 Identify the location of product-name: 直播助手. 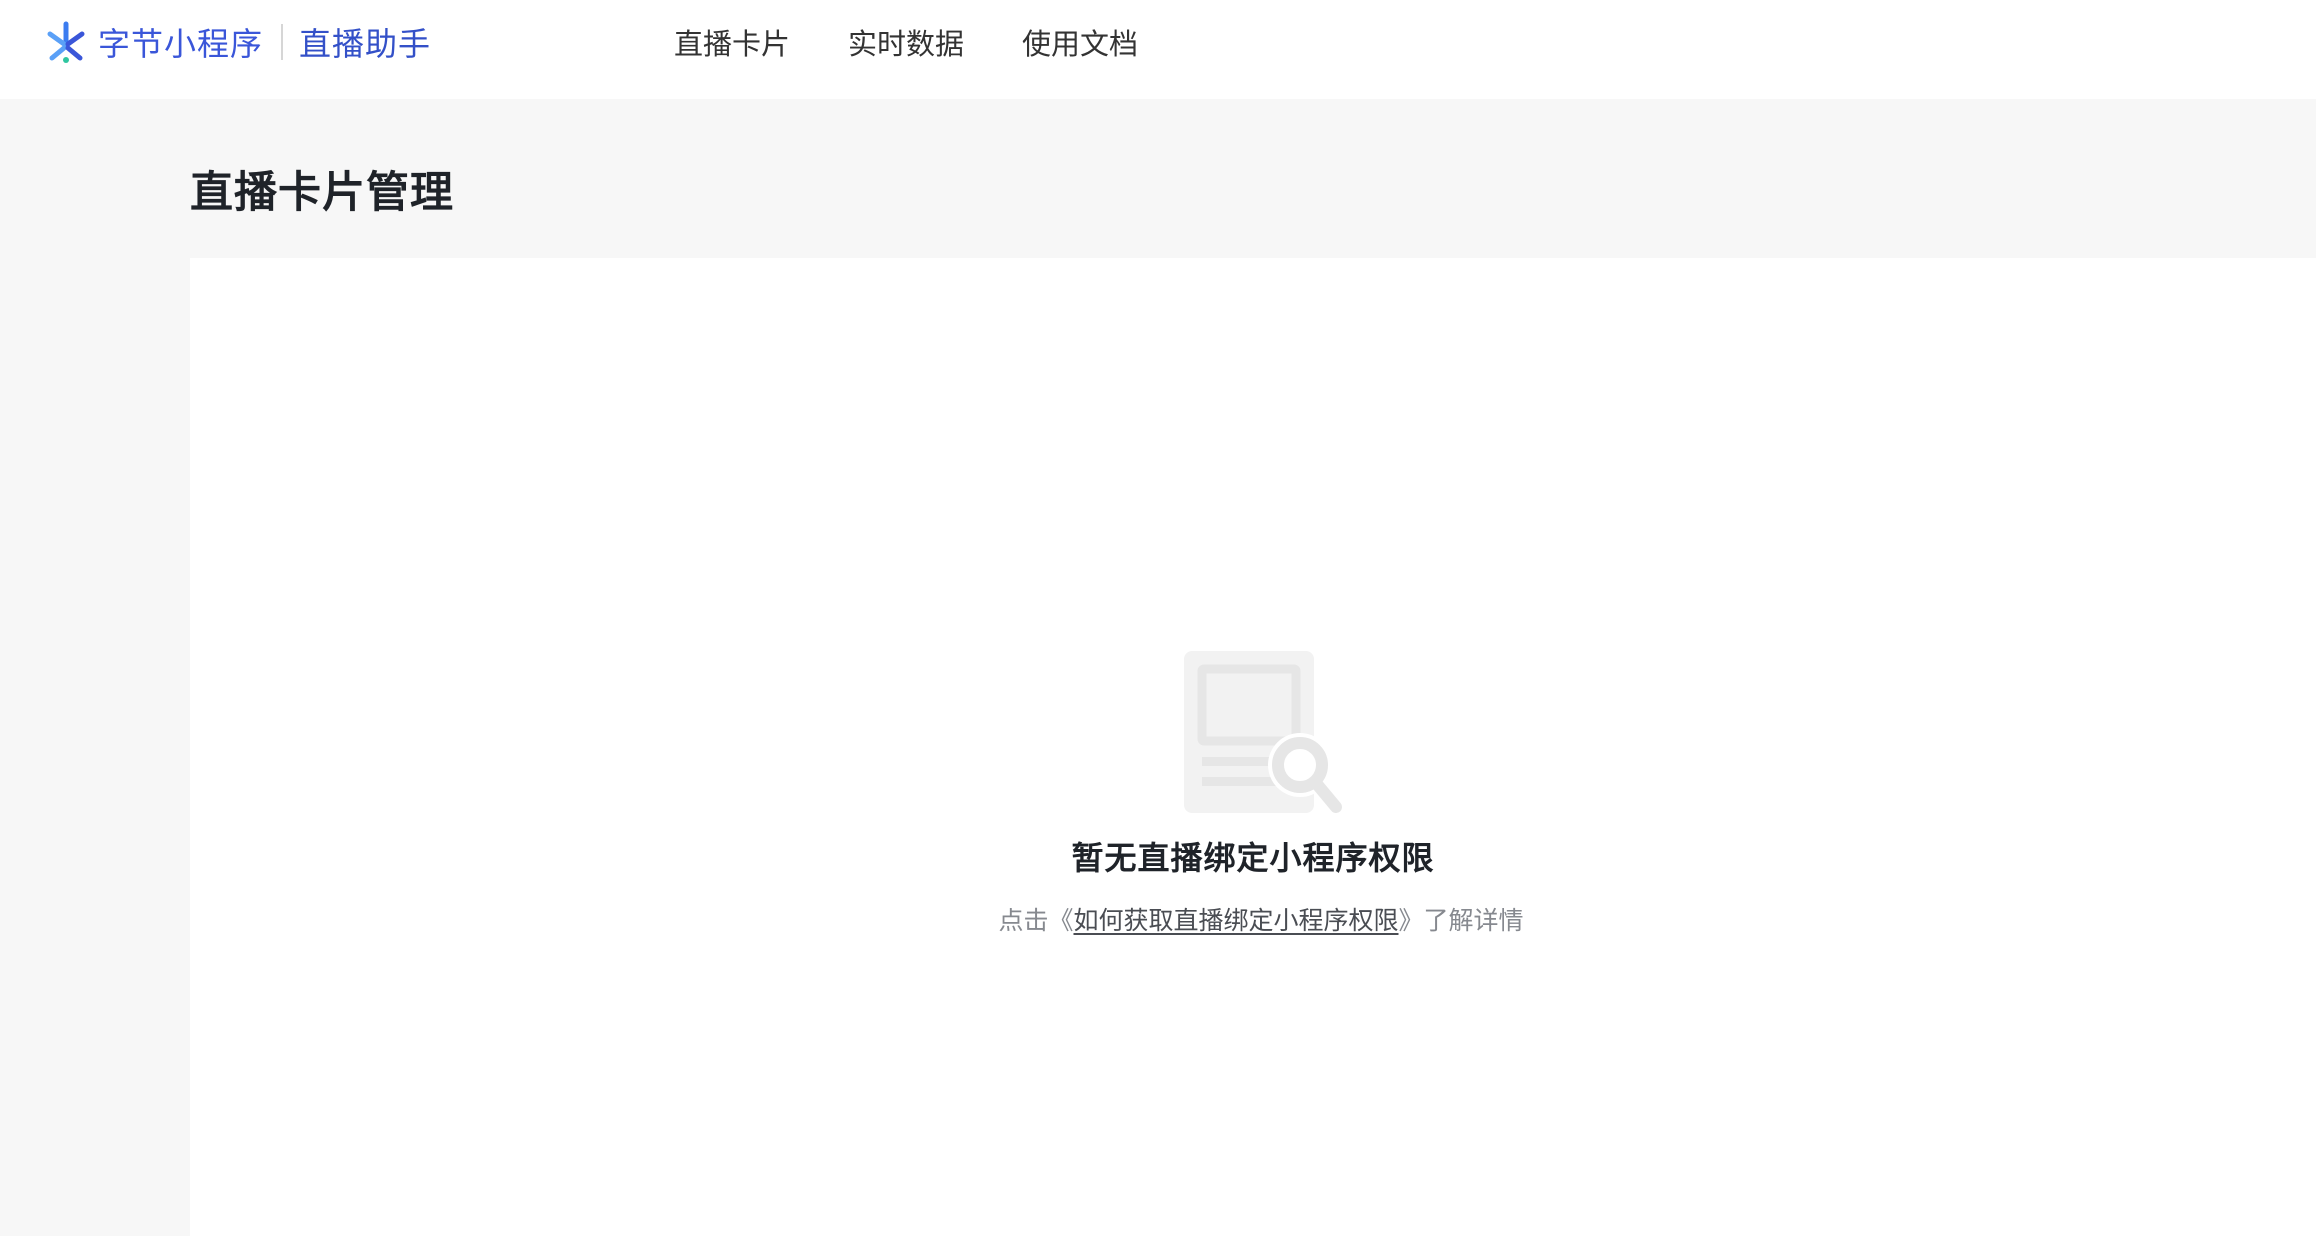
(365, 44).